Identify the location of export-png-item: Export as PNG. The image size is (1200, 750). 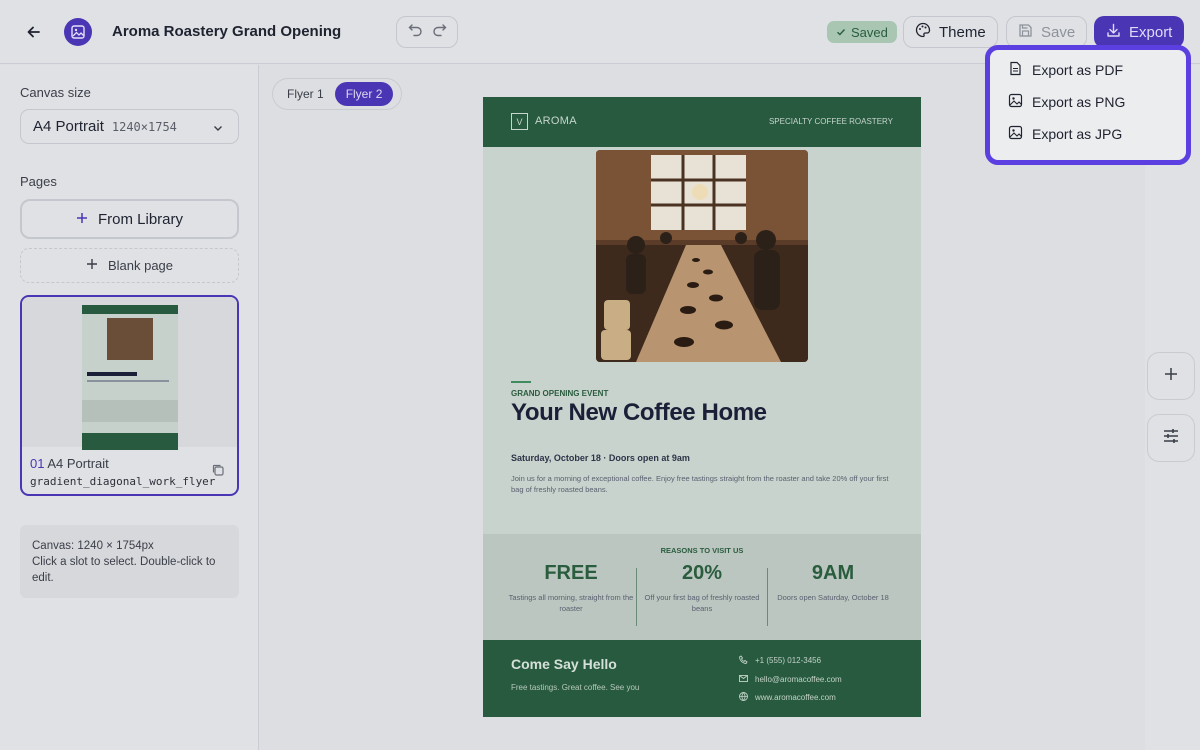
(1088, 102).